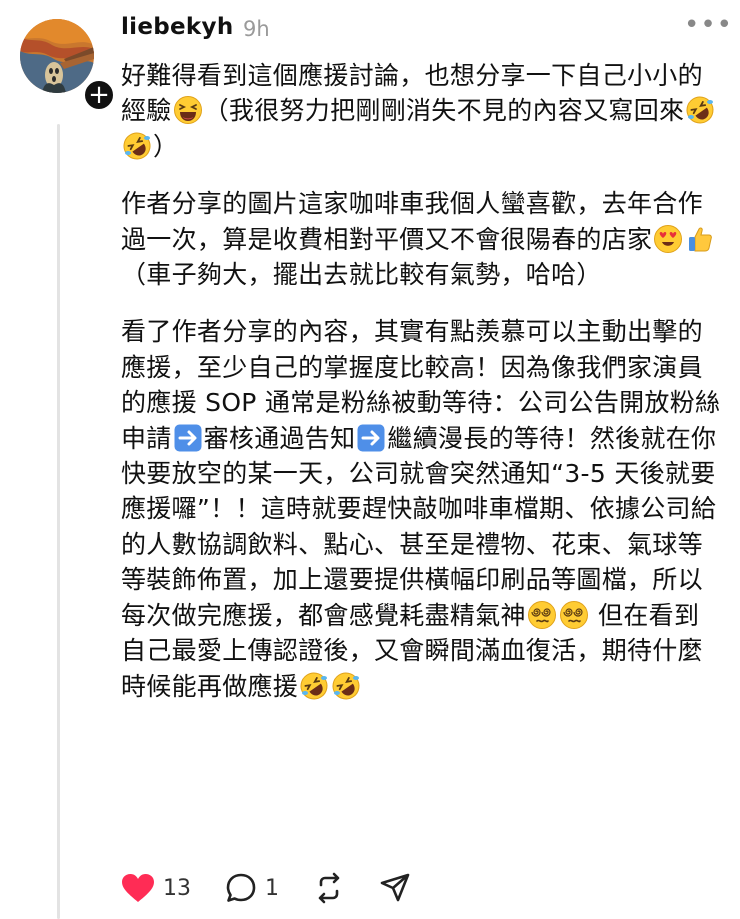  What do you see at coordinates (188, 110) in the screenshot?
I see `laughing-face-icon` at bounding box center [188, 110].